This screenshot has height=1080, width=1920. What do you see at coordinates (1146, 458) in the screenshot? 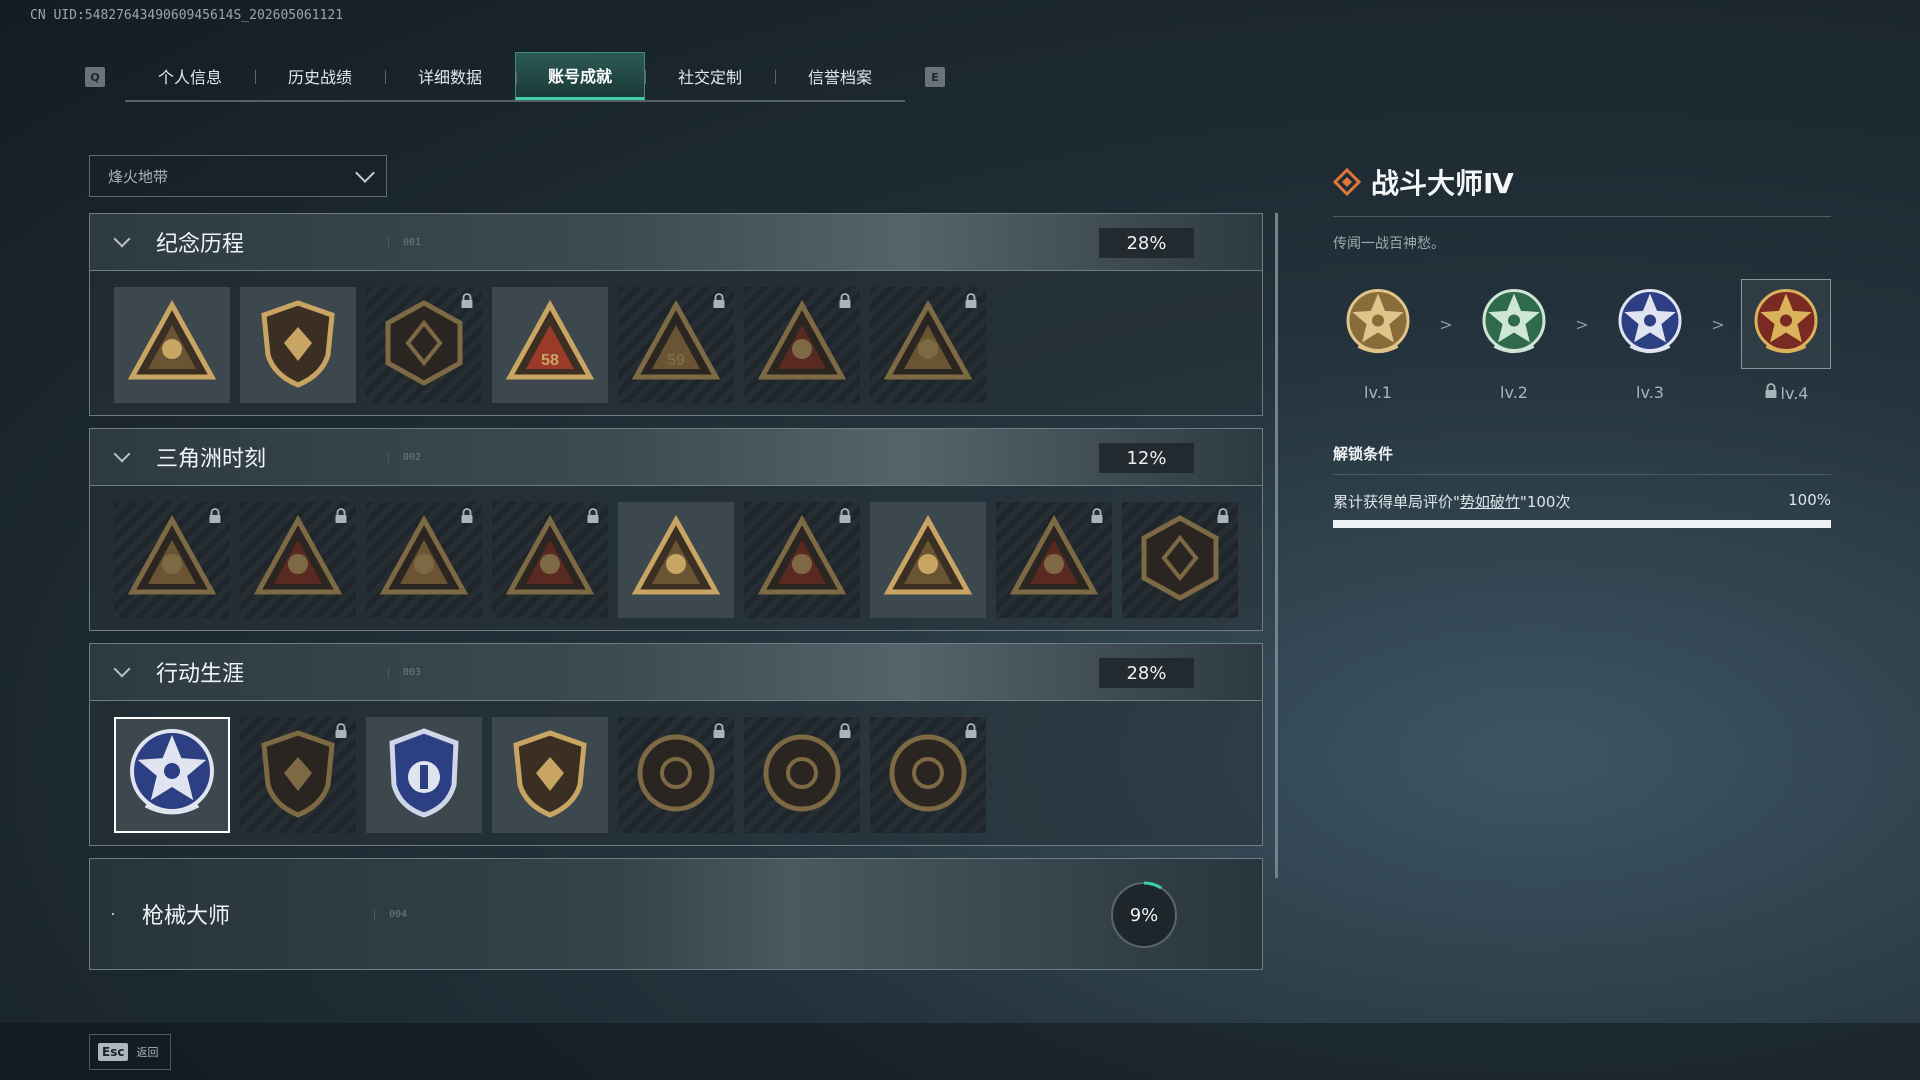
I see `section-percent: 12%` at bounding box center [1146, 458].